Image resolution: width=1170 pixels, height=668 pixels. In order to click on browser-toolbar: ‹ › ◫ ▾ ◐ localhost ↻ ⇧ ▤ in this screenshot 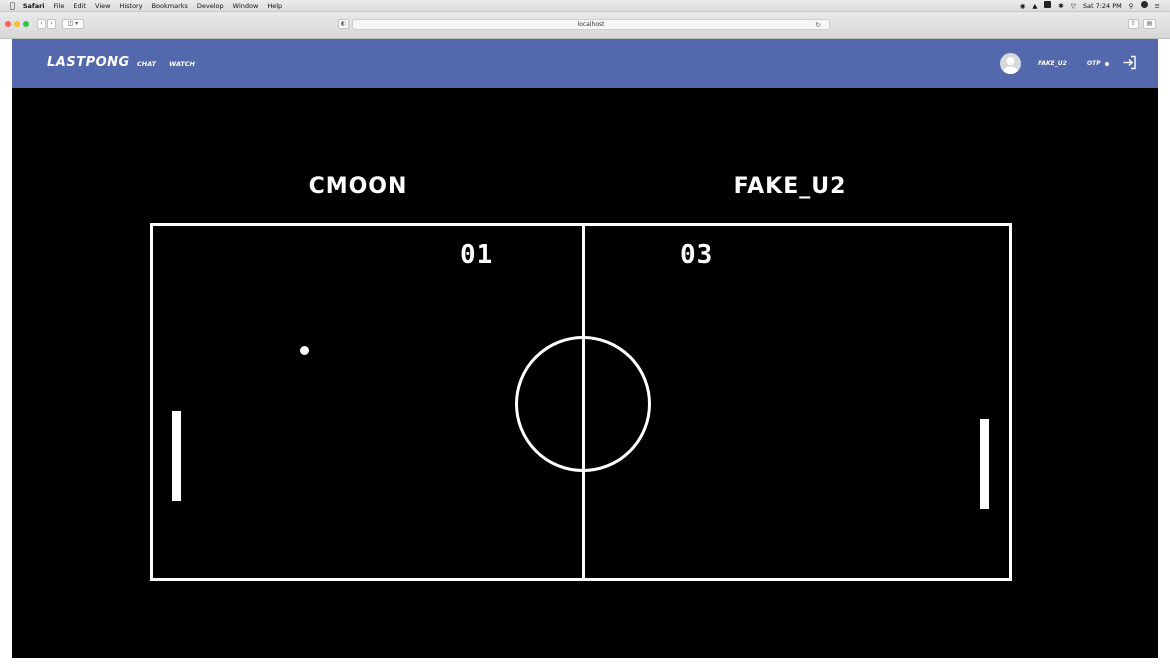, I will do `click(585, 25)`.